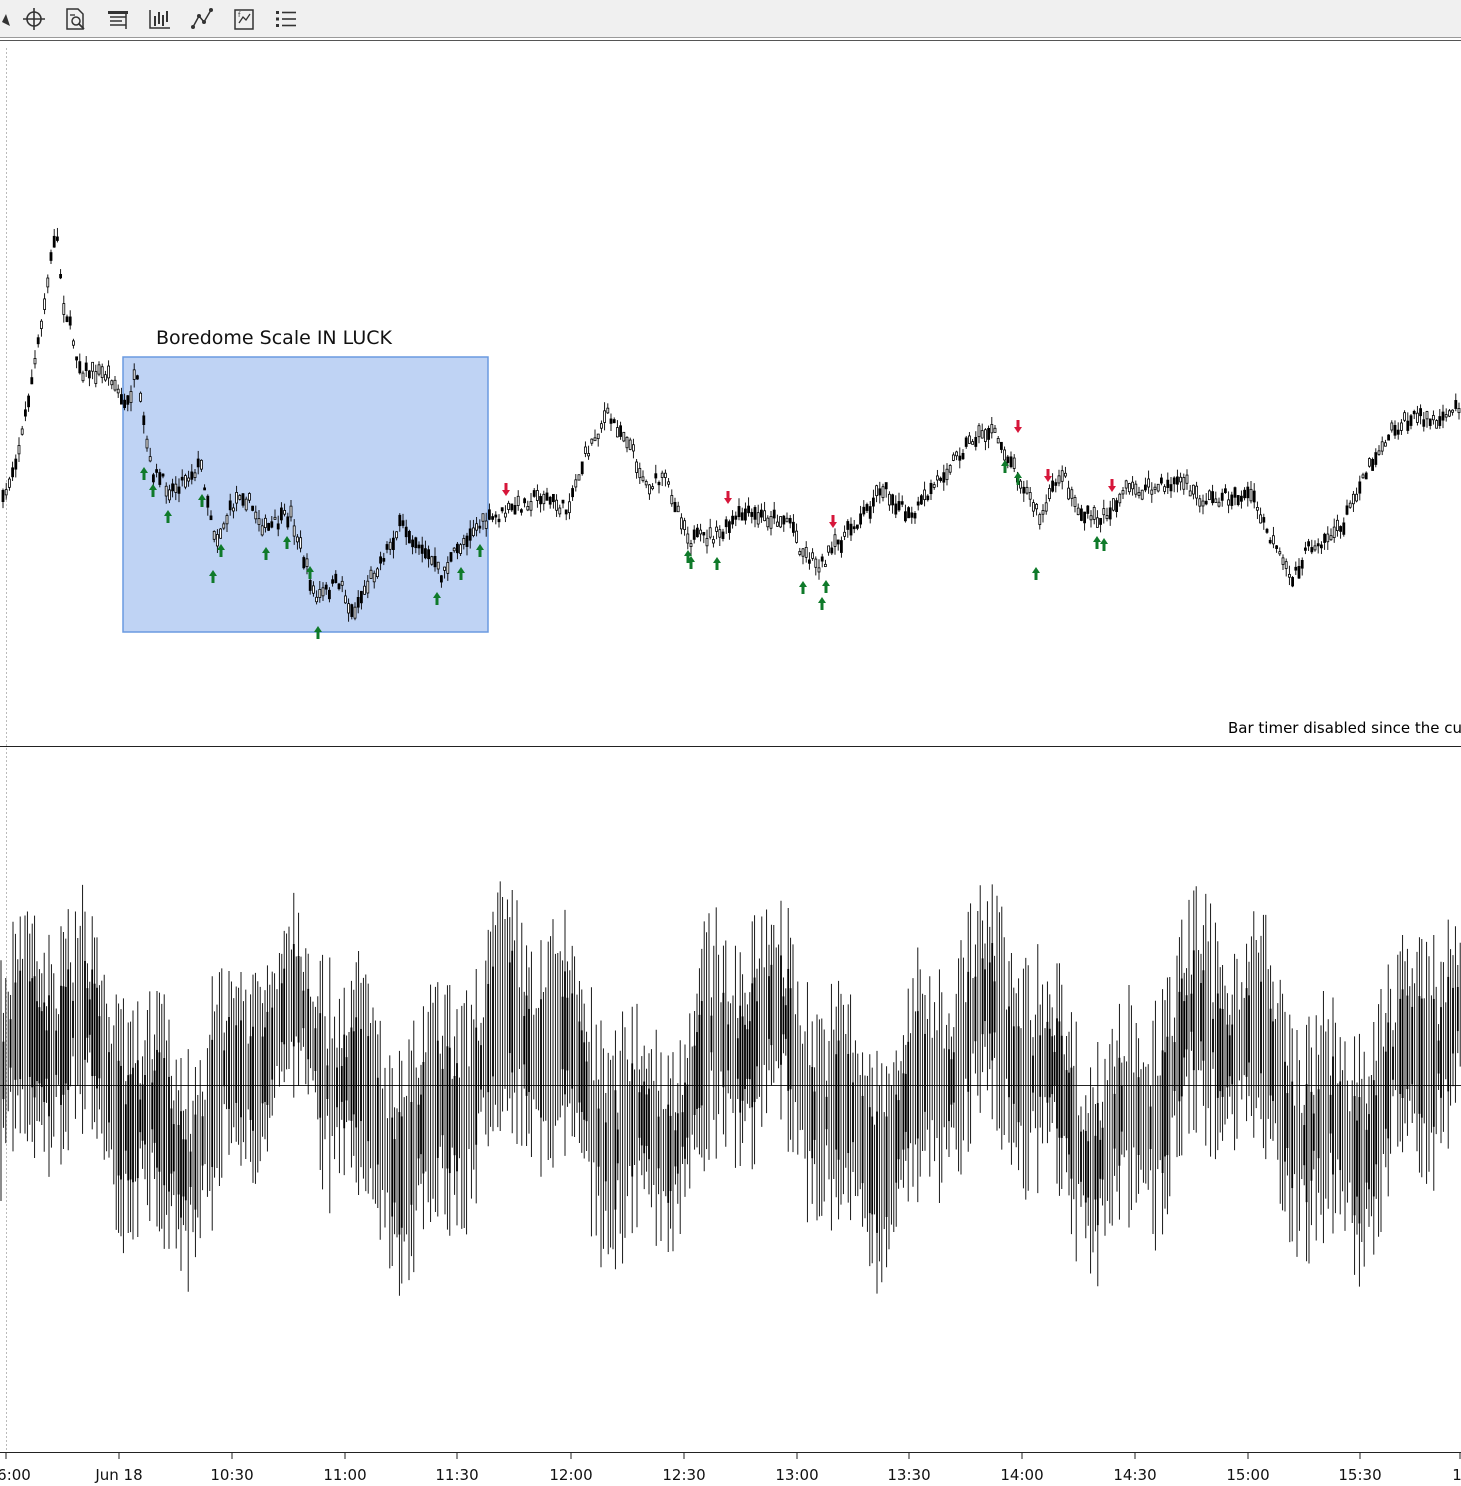  What do you see at coordinates (1135, 1475) in the screenshot?
I see `time-tick-label: 14:30` at bounding box center [1135, 1475].